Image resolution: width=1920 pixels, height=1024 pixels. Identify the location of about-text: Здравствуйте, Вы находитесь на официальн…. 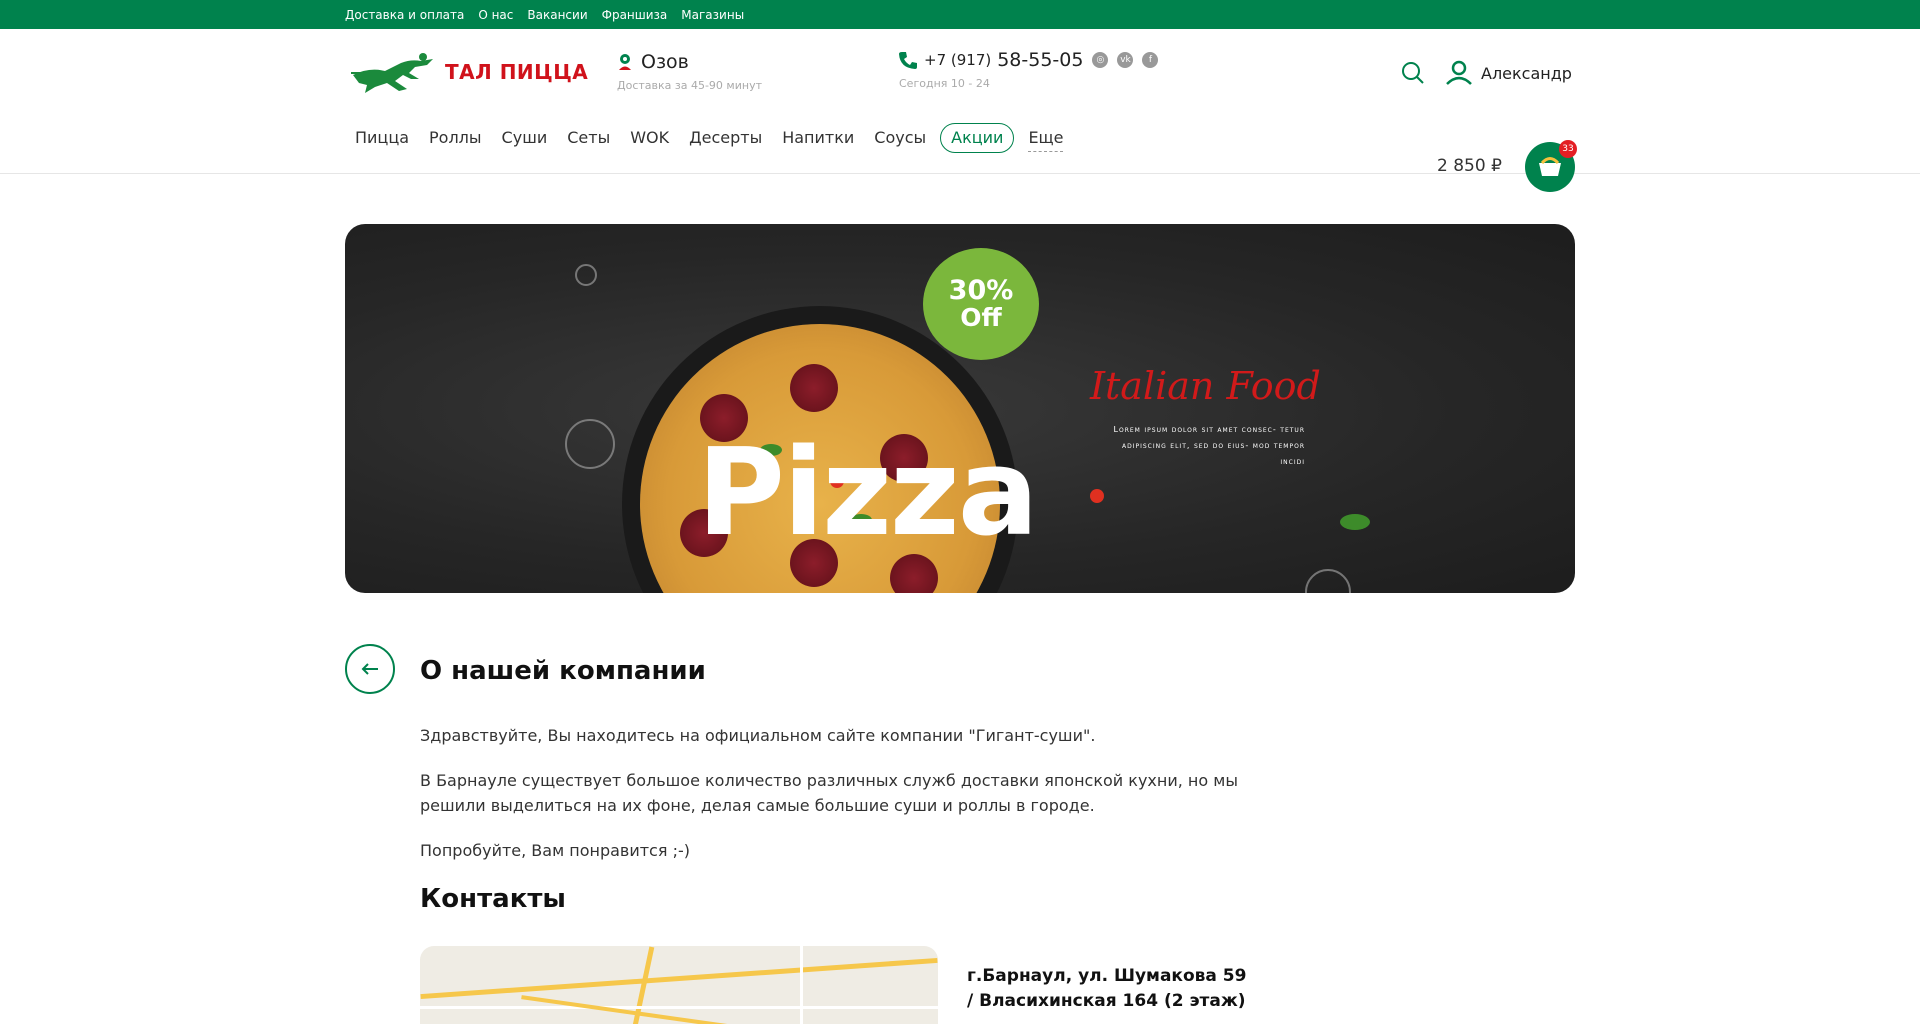
(840, 803).